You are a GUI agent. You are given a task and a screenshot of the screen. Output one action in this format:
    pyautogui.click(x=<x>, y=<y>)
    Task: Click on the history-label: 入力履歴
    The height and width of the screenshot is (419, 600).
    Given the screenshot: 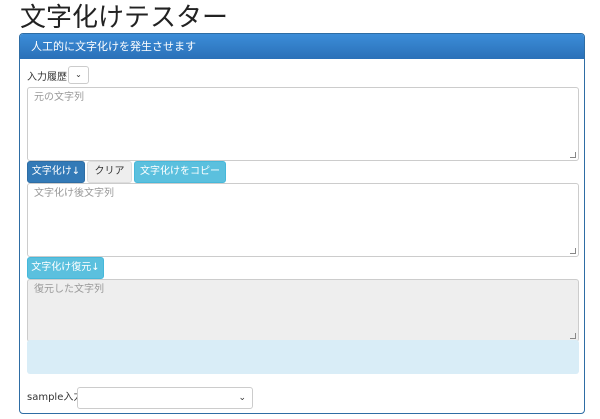 What is the action you would take?
    pyautogui.click(x=47, y=77)
    